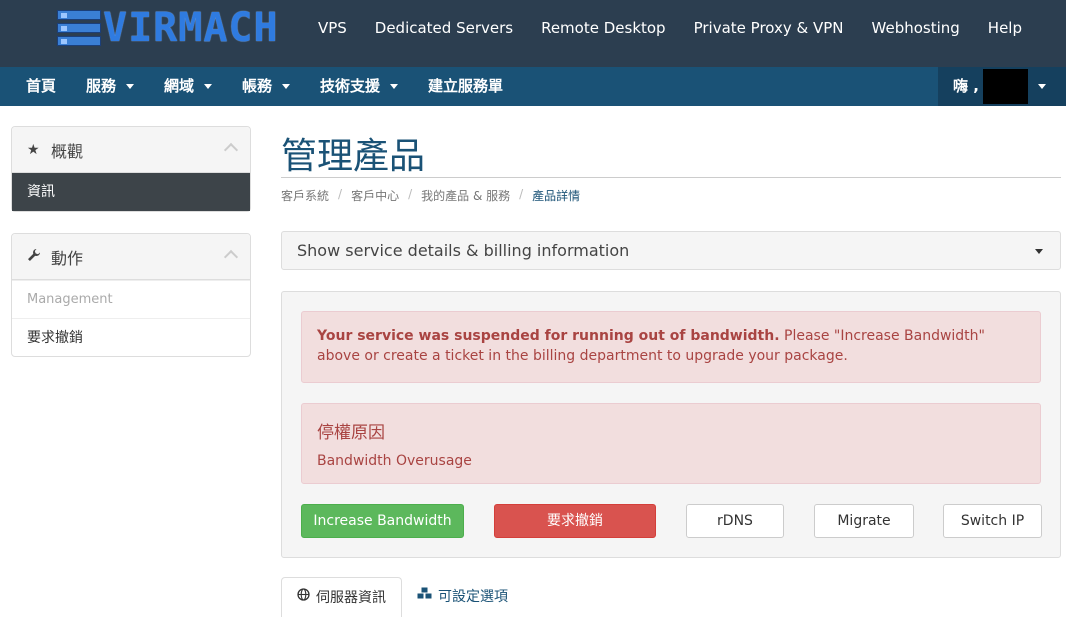  Describe the element at coordinates (351, 433) in the screenshot. I see `suspension-reason-title: 停權原因` at that location.